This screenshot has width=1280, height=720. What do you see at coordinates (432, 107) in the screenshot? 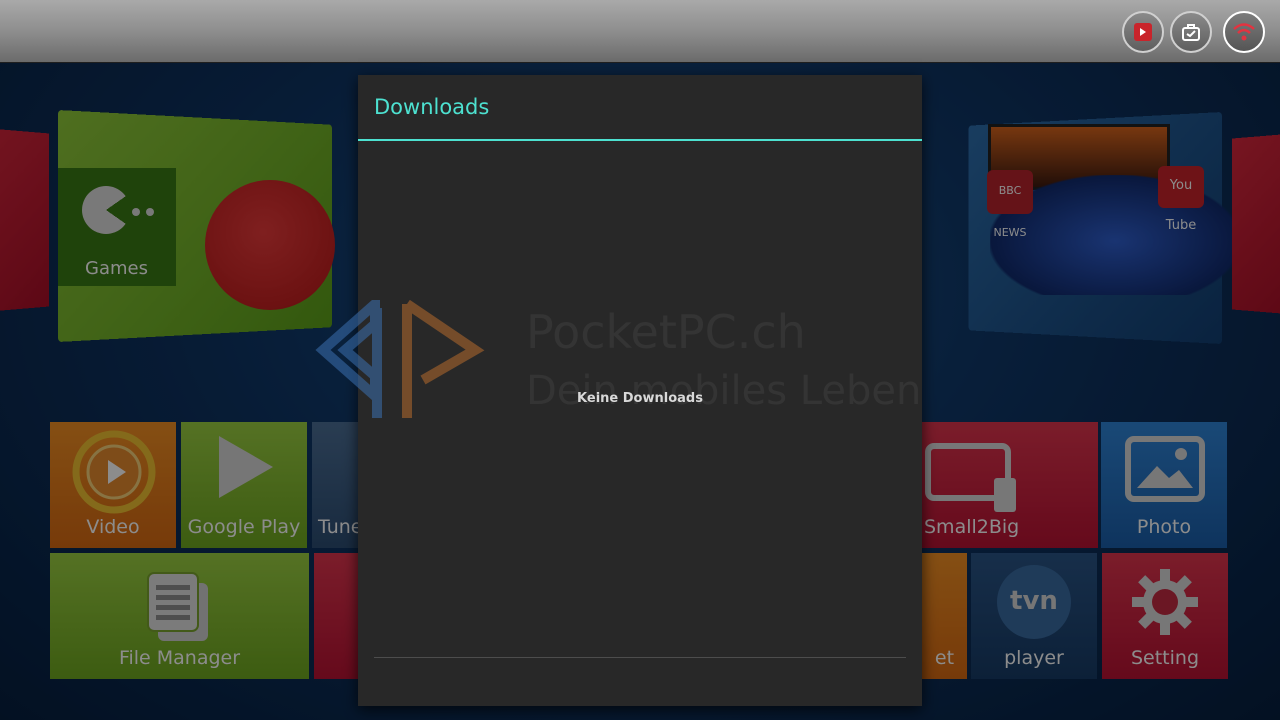
I see `dialog-title: Downloads` at bounding box center [432, 107].